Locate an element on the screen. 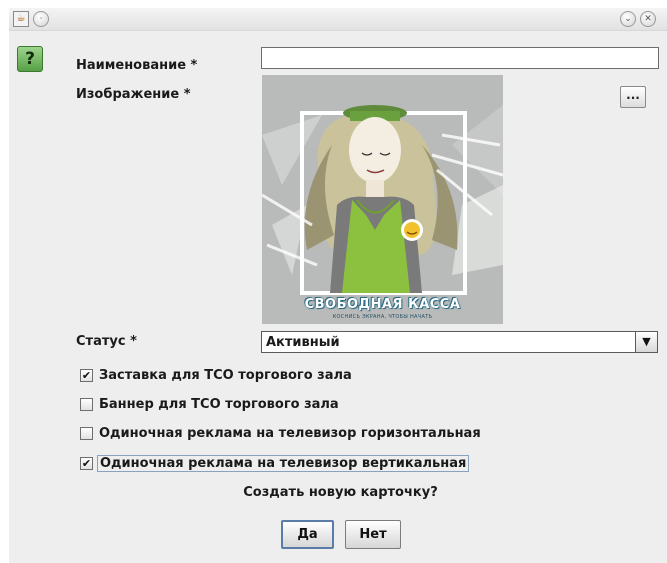 The image size is (667, 563). preview-title: СВОБОДНАЯ КАССА is located at coordinates (382, 304).